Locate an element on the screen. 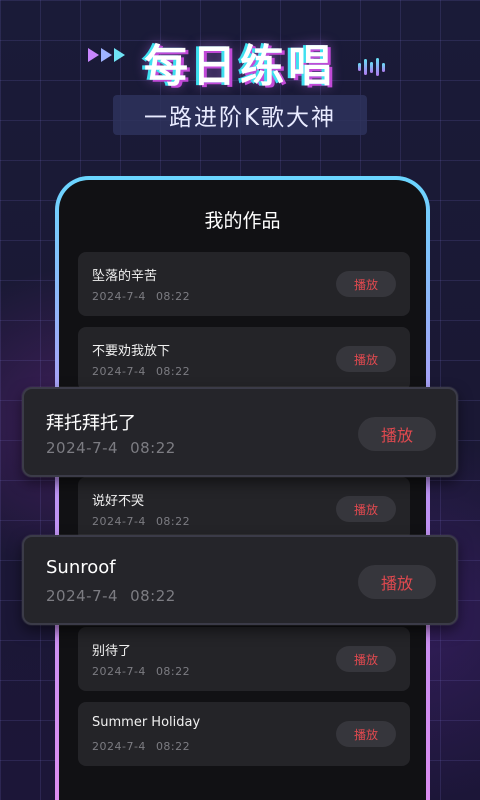  song-name: 说好不哭 is located at coordinates (118, 501).